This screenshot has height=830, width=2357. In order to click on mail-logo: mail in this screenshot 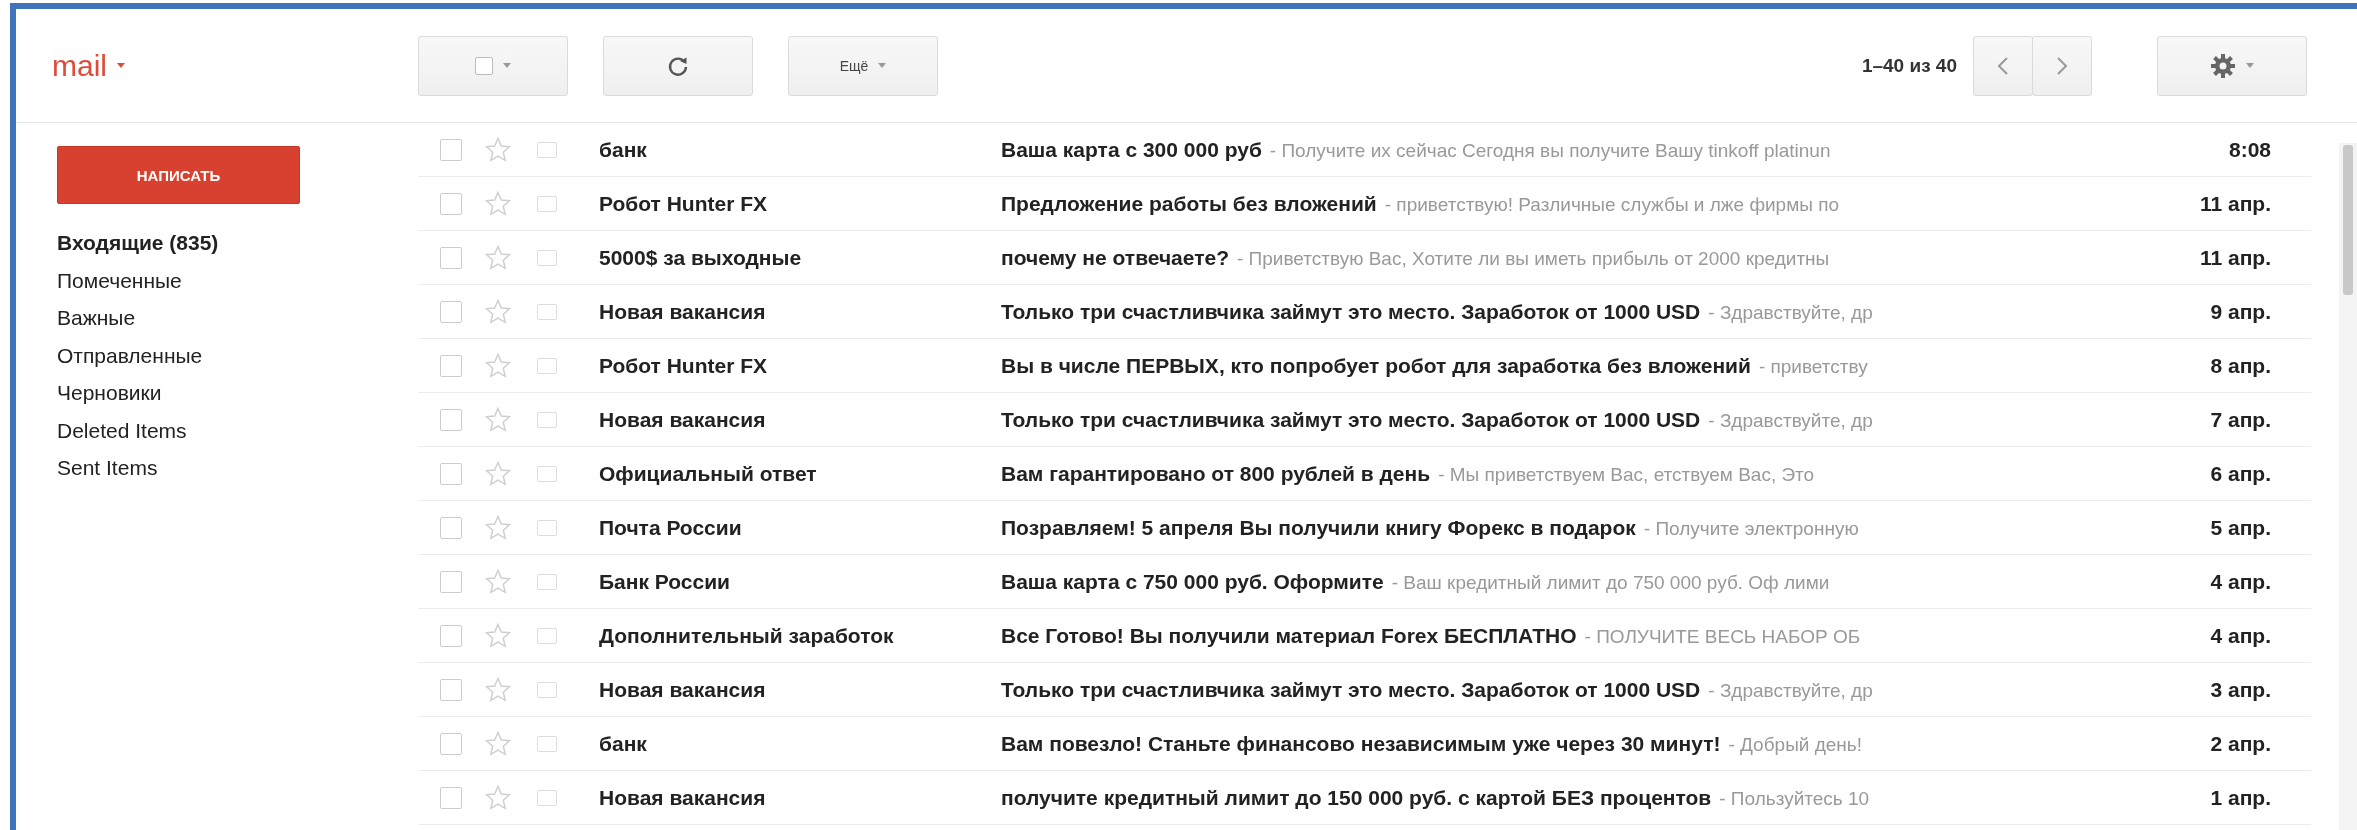, I will do `click(79, 65)`.